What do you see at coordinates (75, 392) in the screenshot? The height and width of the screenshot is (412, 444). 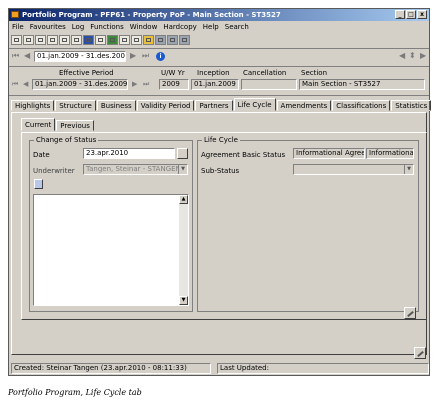 I see `figure-caption: Portfolio Program, Life Cycle tab` at bounding box center [75, 392].